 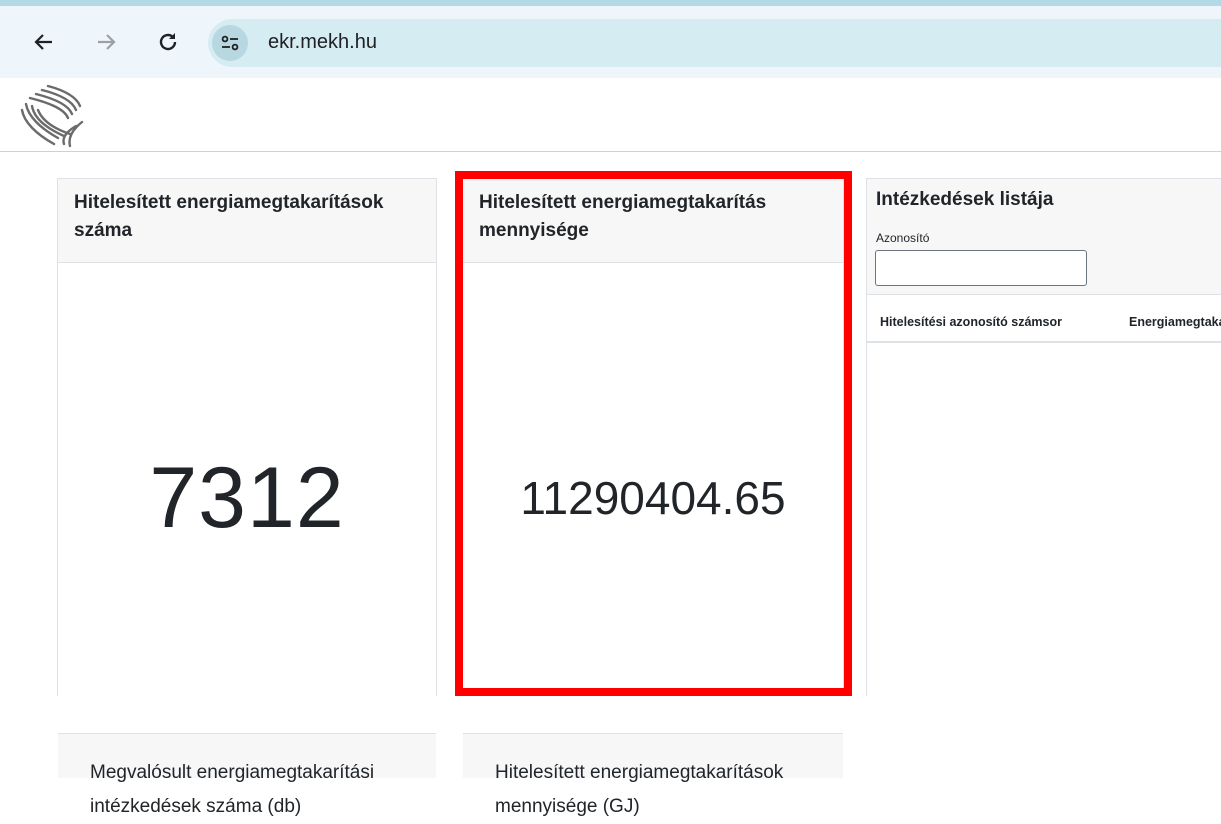 What do you see at coordinates (1044, 237) in the screenshot?
I see `list-header: Intézkedések listája Azonosító` at bounding box center [1044, 237].